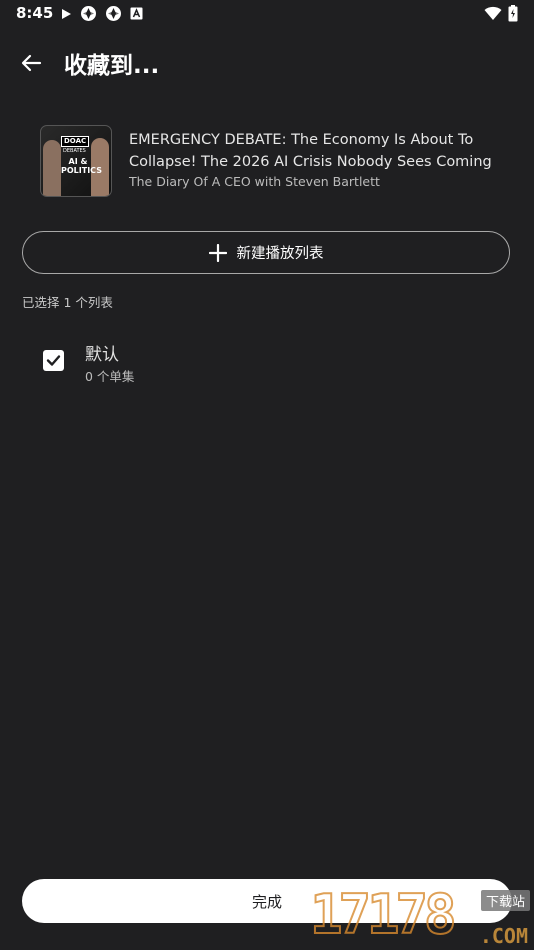 The width and height of the screenshot is (534, 950). What do you see at coordinates (110, 376) in the screenshot?
I see `playlist-episode-count: 0 个单集` at bounding box center [110, 376].